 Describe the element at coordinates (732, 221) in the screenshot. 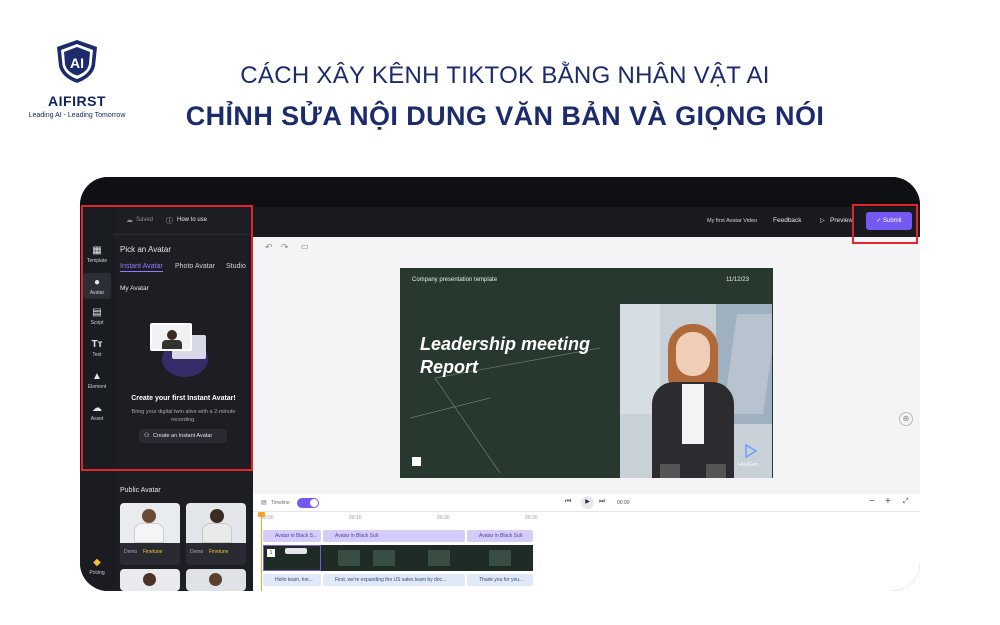

I see `video-title: My first Avatar Video` at that location.